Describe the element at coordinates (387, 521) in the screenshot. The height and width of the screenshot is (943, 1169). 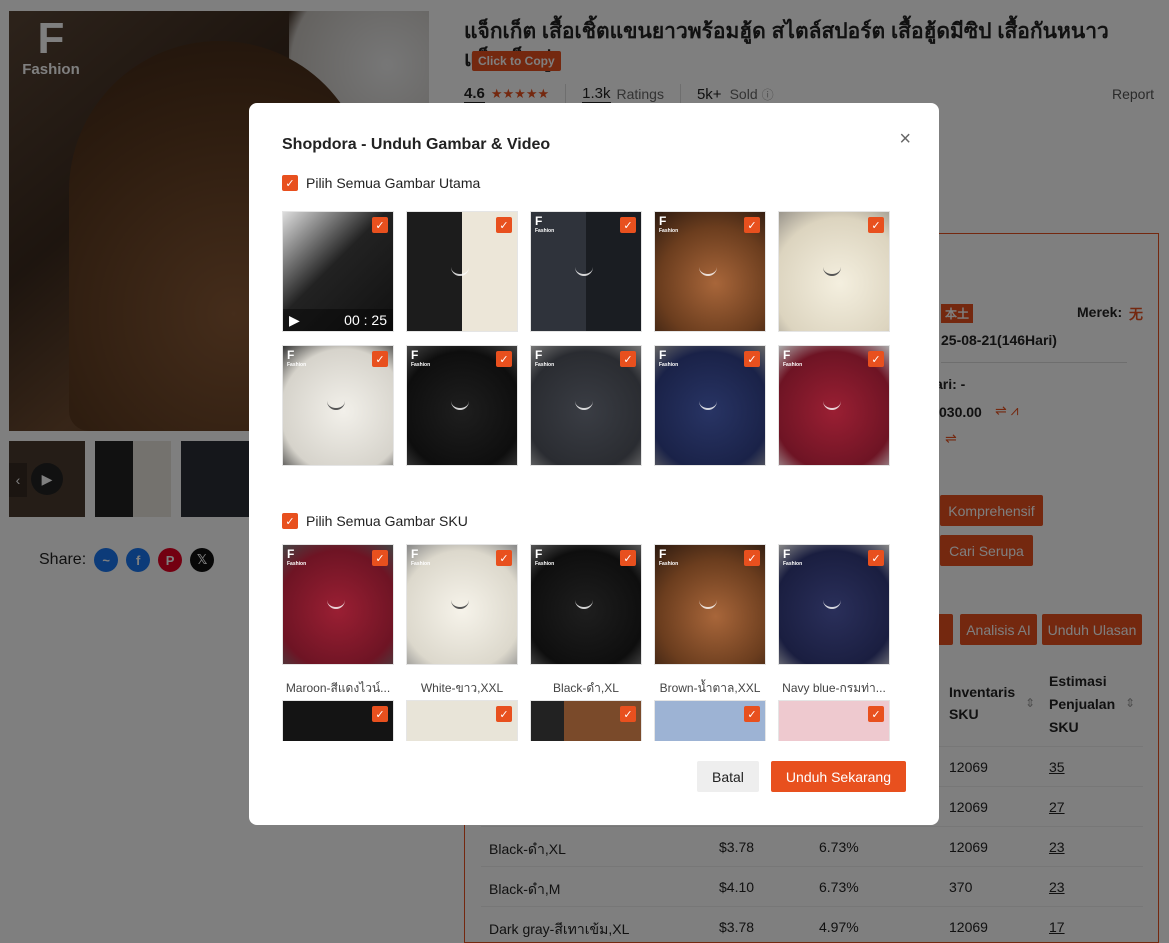
I see `select-sku-label: Pilih Semua Gambar SKU` at that location.